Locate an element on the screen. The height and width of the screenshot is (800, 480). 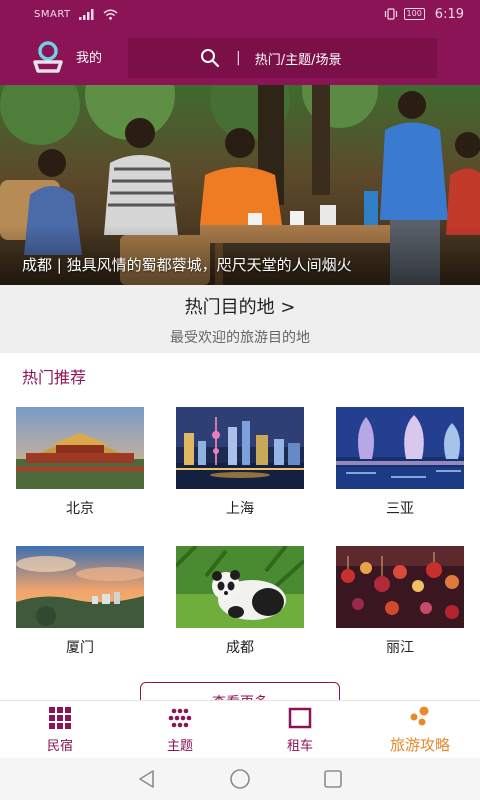
destination-card-beijing: 北京 is located at coordinates (80, 462).